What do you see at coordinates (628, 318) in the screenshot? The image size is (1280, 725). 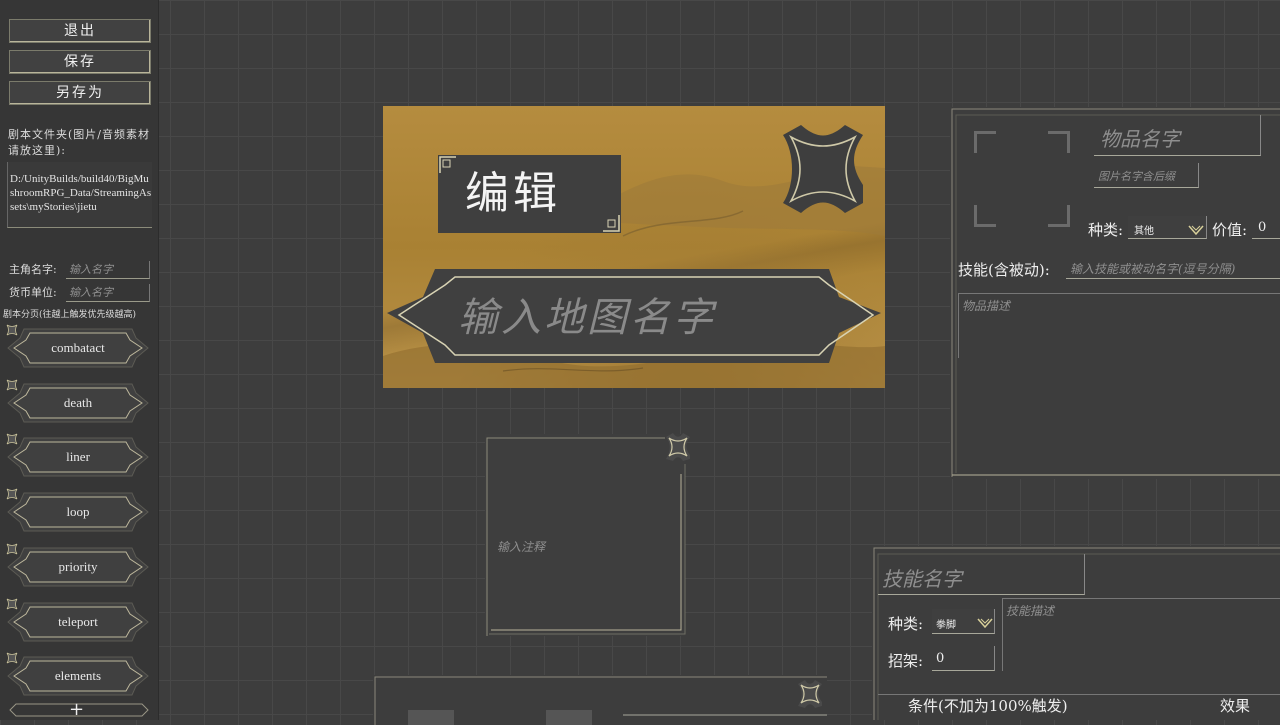 I see `map-name-input: 输入地图名字` at bounding box center [628, 318].